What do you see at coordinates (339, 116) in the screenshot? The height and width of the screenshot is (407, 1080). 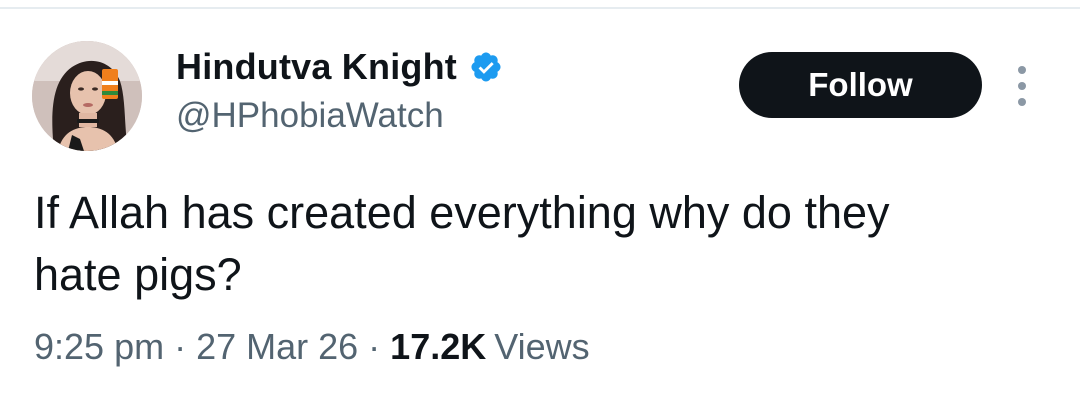 I see `author-handle: @HPhobiaWatch` at bounding box center [339, 116].